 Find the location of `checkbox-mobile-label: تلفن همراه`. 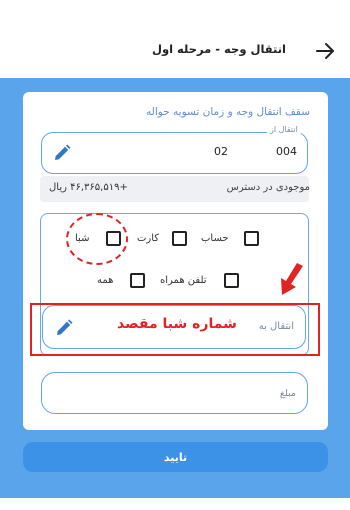

checkbox-mobile-label: تلفن همراه is located at coordinates (183, 280).